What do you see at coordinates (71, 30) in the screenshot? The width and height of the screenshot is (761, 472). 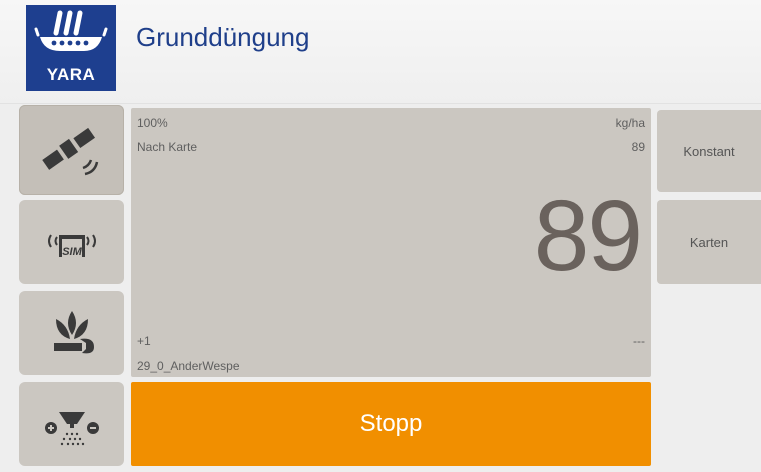 I see `viking-ship-icon` at bounding box center [71, 30].